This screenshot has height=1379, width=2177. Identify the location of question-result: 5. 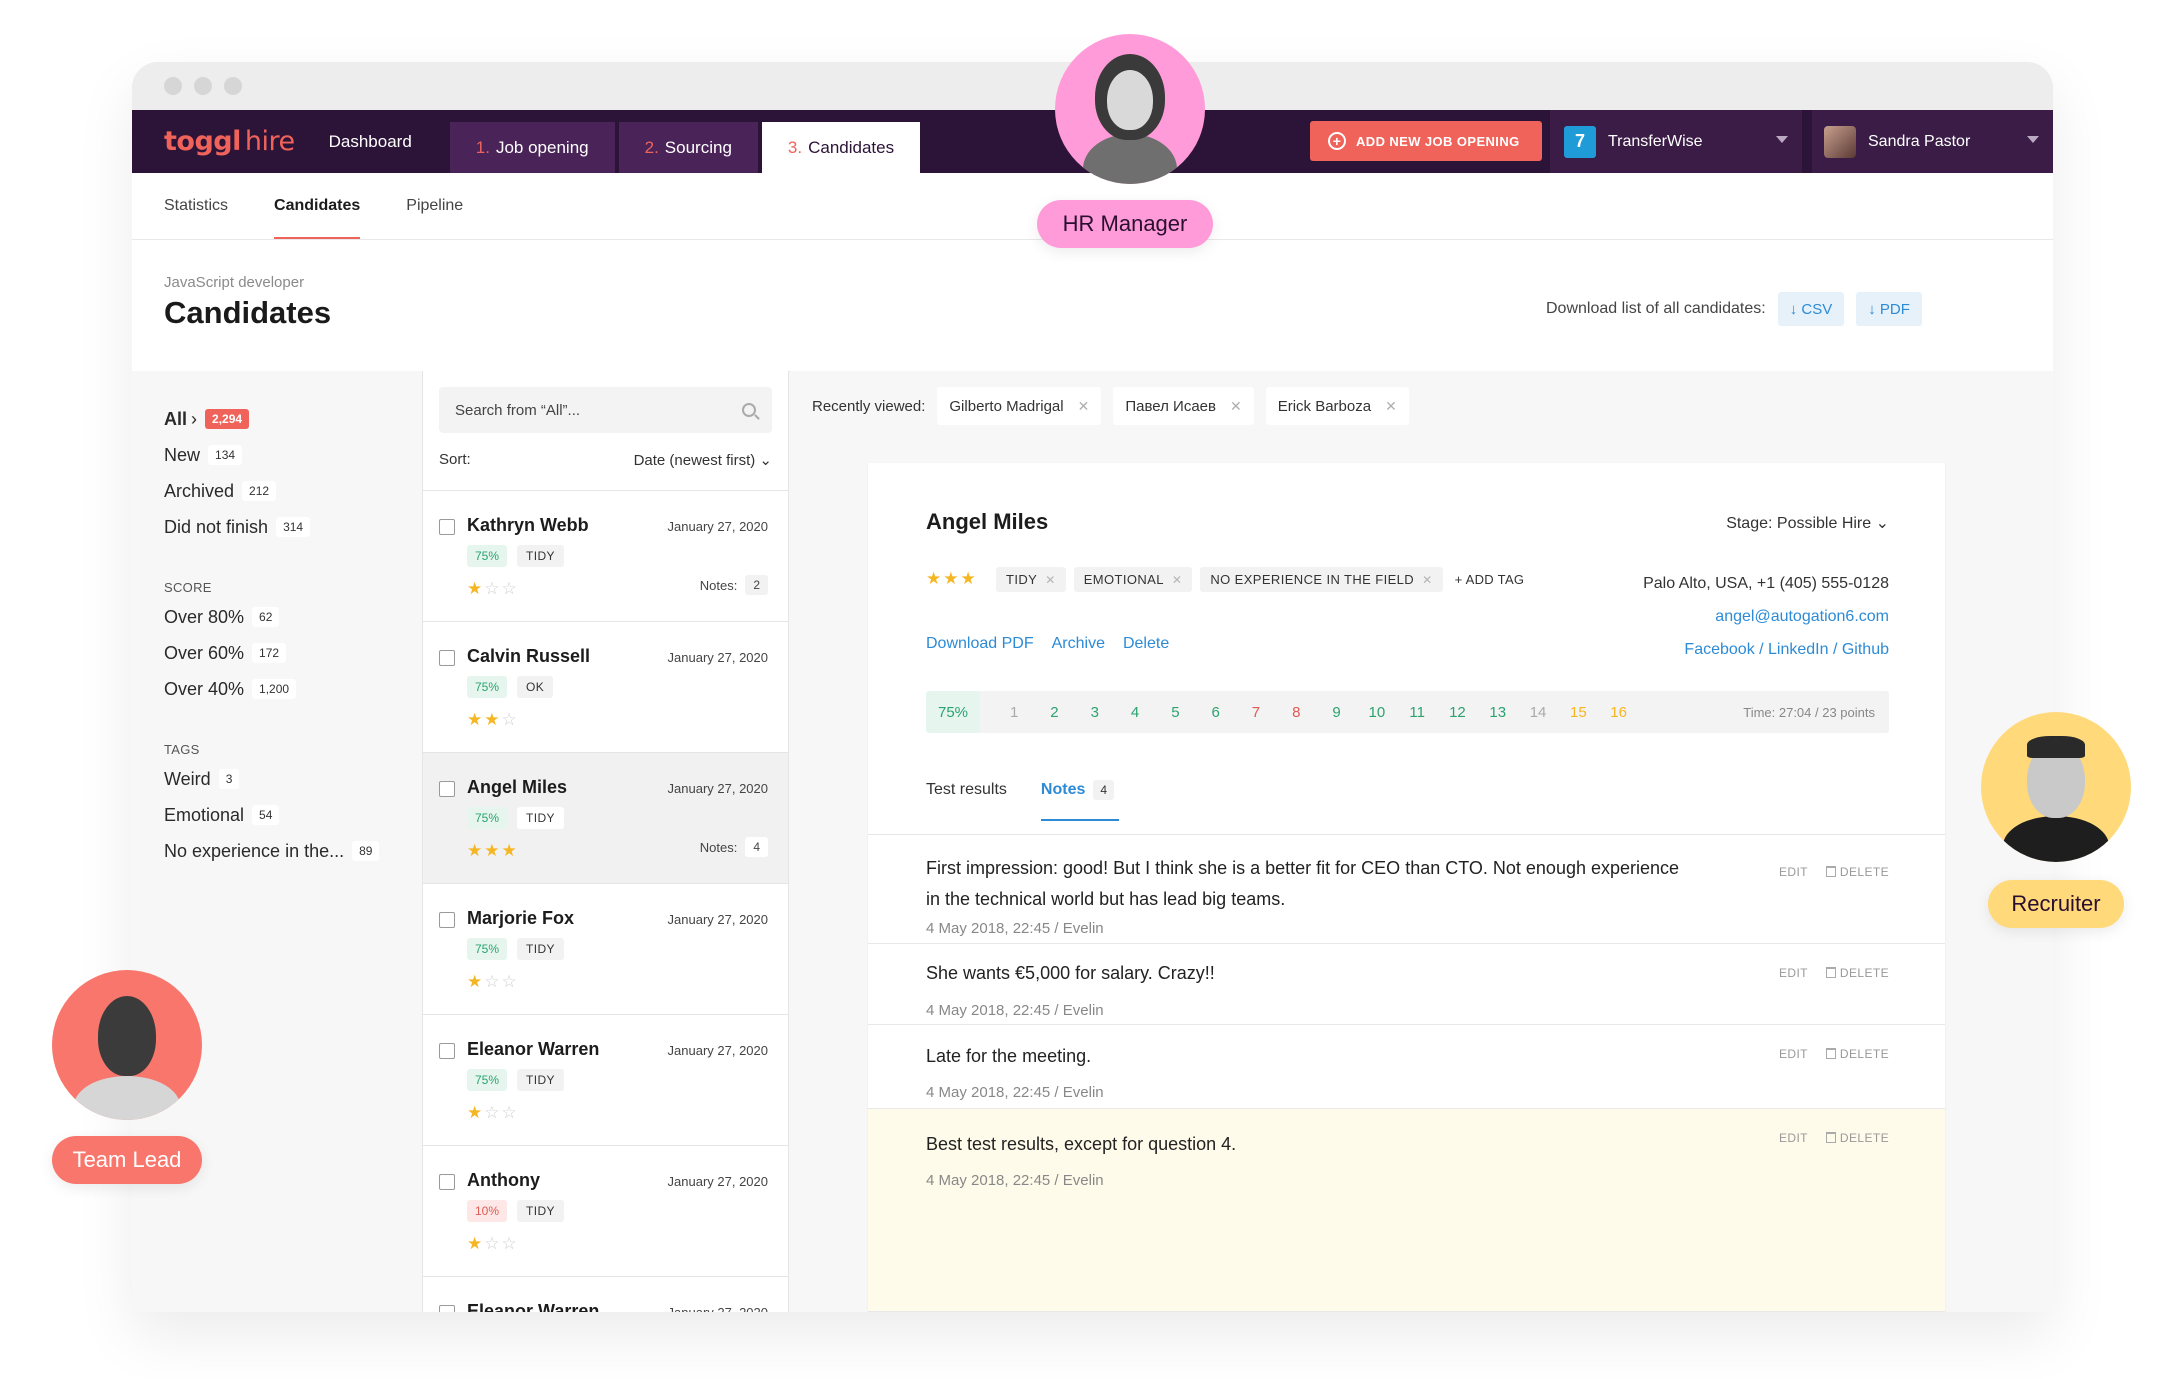
(1175, 712).